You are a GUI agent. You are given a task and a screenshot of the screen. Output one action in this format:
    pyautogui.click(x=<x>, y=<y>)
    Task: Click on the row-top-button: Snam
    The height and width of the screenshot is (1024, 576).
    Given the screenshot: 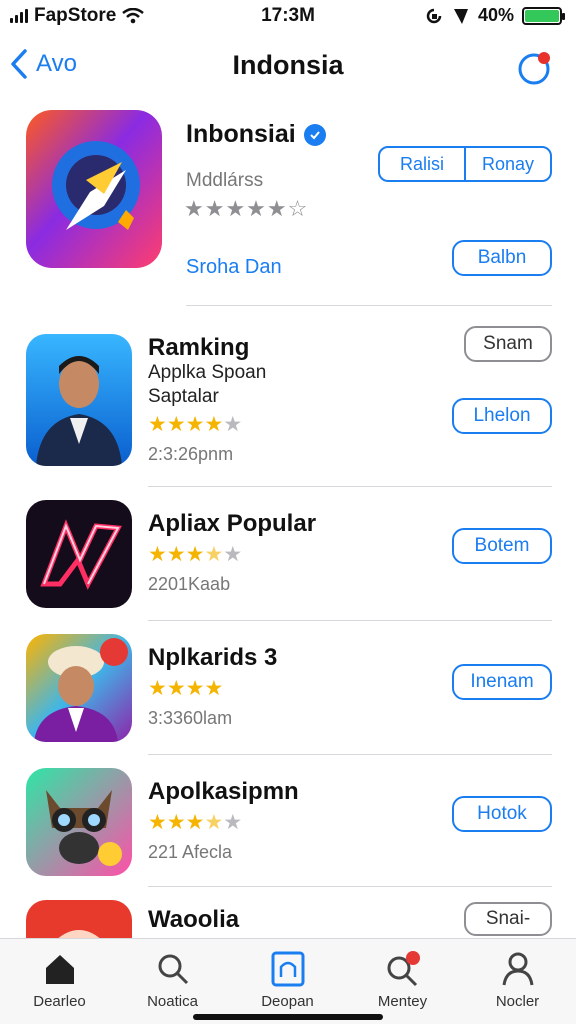 What is the action you would take?
    pyautogui.click(x=508, y=344)
    